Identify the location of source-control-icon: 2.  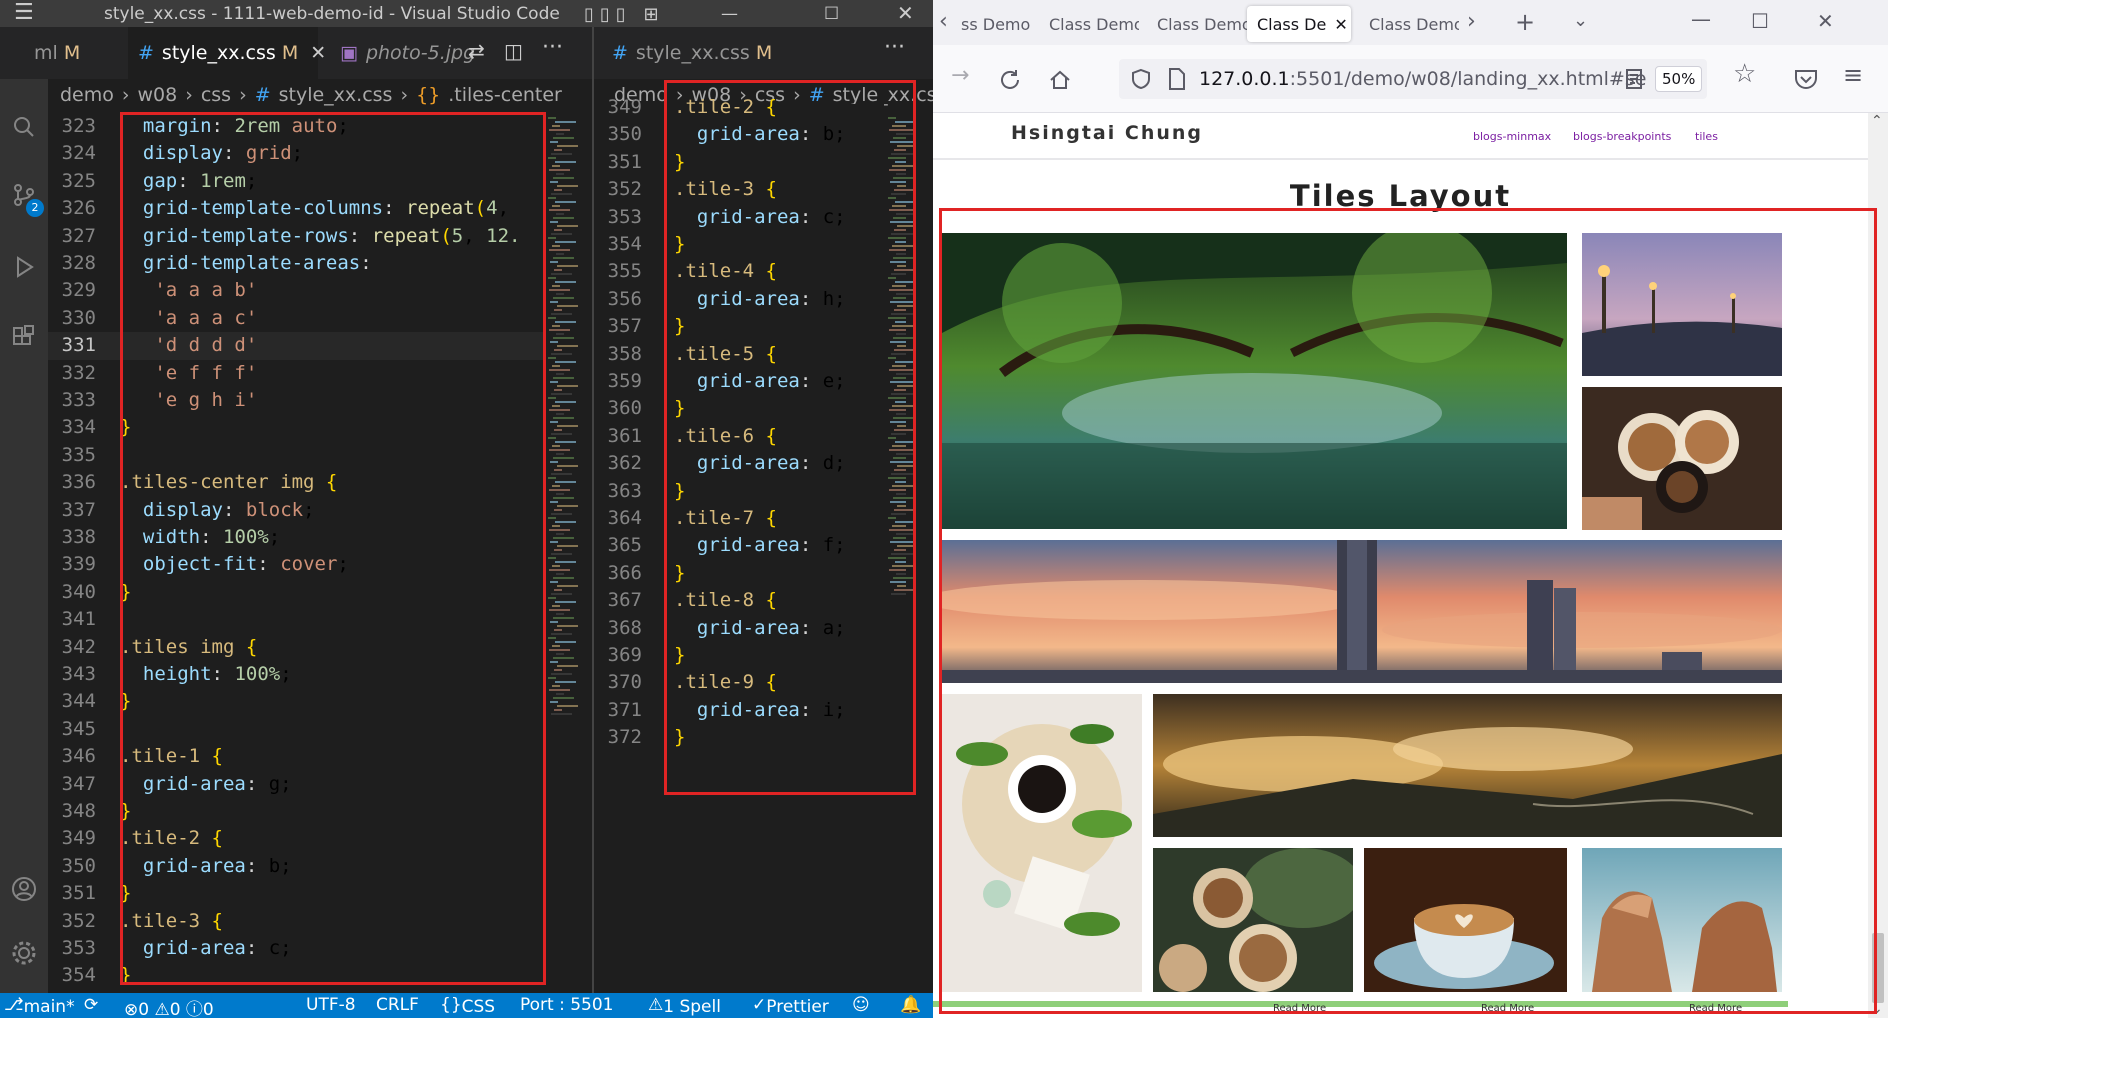
(24, 196).